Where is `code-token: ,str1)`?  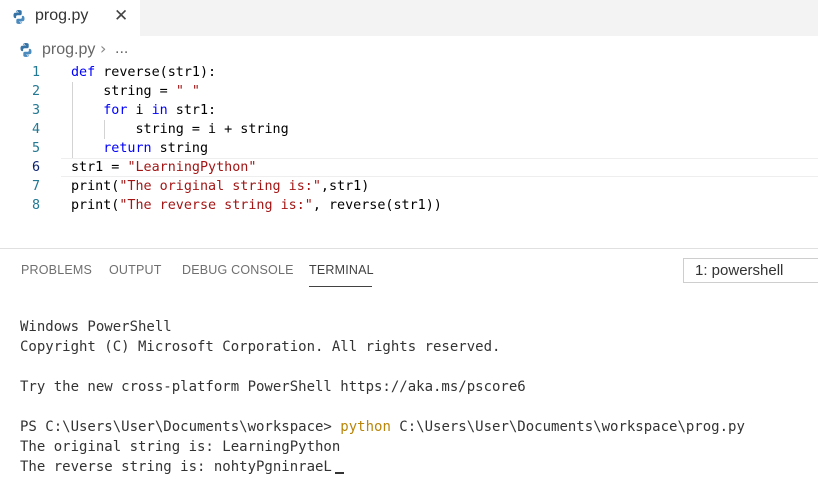 code-token: ,str1) is located at coordinates (345, 186).